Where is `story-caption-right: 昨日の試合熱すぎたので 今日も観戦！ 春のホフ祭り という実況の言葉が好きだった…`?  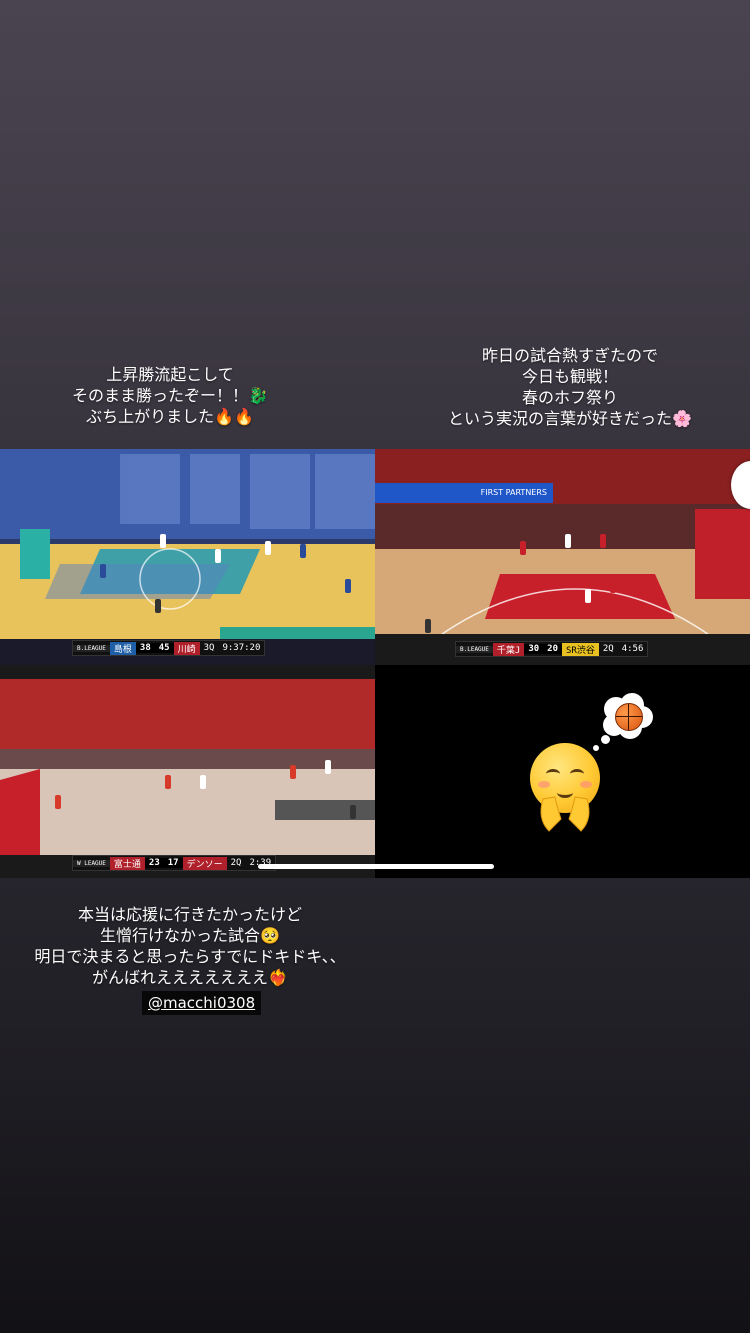 story-caption-right: 昨日の試合熱すぎたので 今日も観戦！ 春のホフ祭り という実況の言葉が好きだった… is located at coordinates (570, 387).